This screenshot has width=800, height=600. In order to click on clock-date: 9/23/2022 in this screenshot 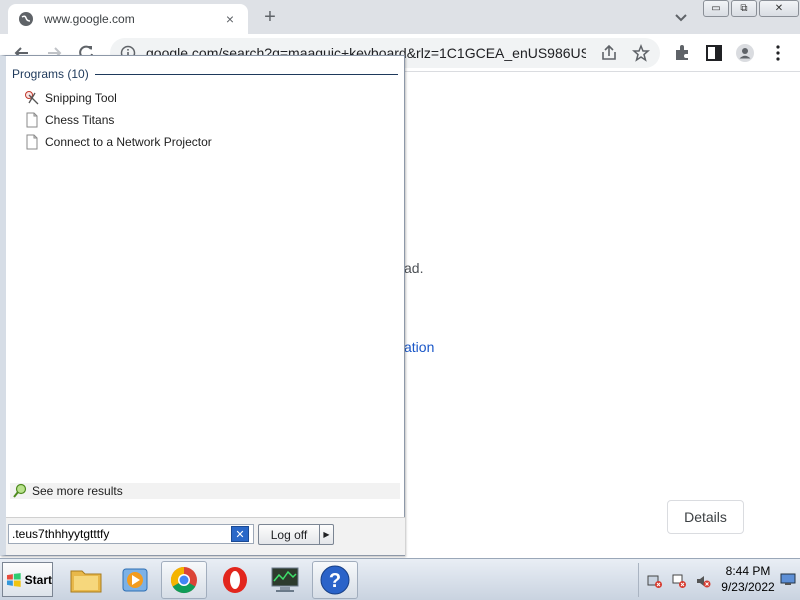, I will do `click(748, 587)`.